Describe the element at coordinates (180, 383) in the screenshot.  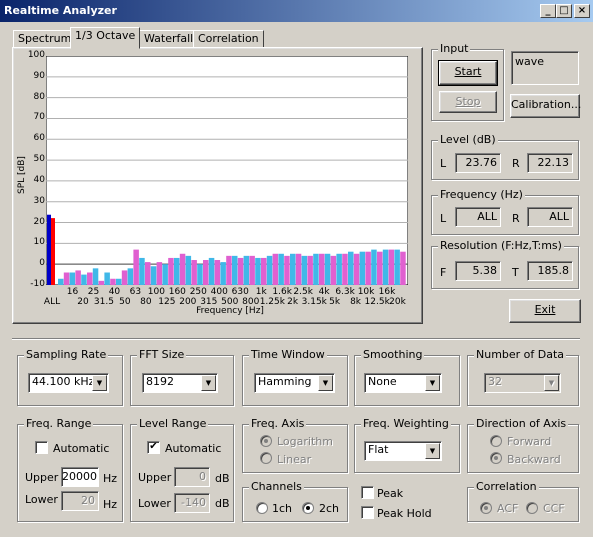
I see `fft-size-select: 8192 ▼` at that location.